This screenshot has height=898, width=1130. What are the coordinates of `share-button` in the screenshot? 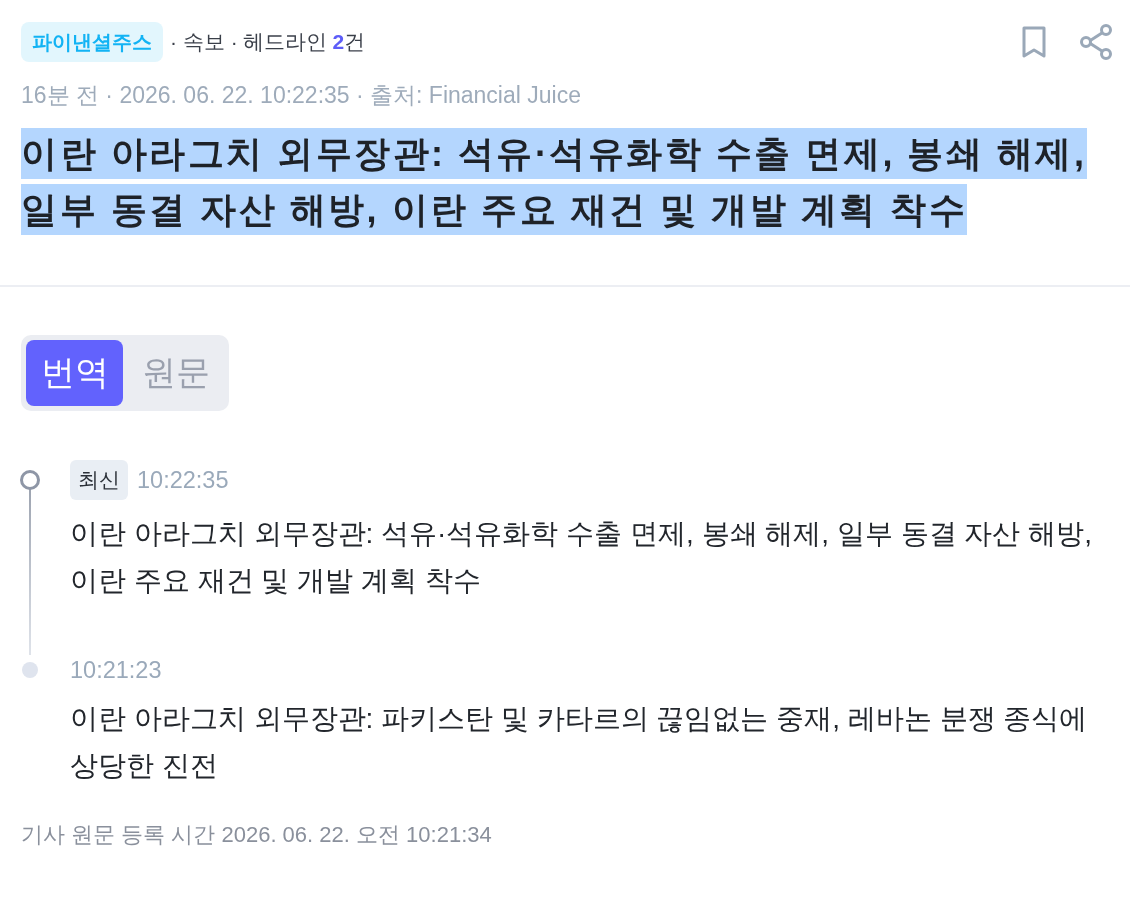 It's located at (1096, 42).